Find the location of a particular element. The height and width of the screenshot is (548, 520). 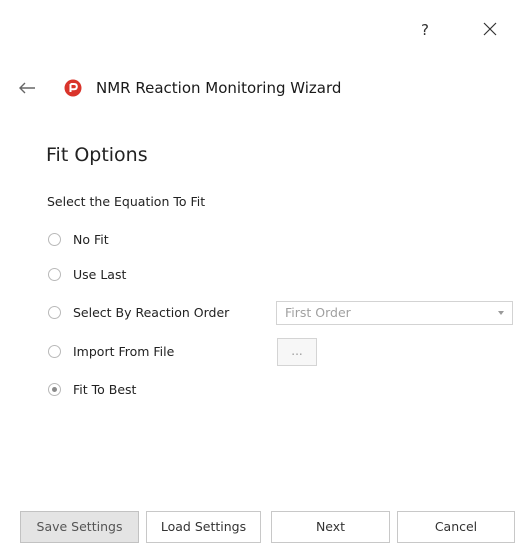

load-settings-button: Load Settings is located at coordinates (203, 527).